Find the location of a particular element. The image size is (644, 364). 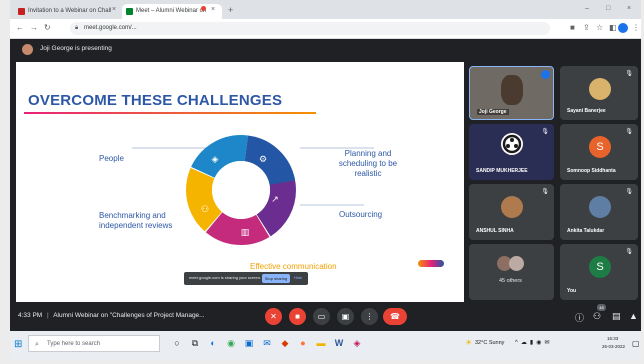

participant-avatar: S is located at coordinates (600, 147).